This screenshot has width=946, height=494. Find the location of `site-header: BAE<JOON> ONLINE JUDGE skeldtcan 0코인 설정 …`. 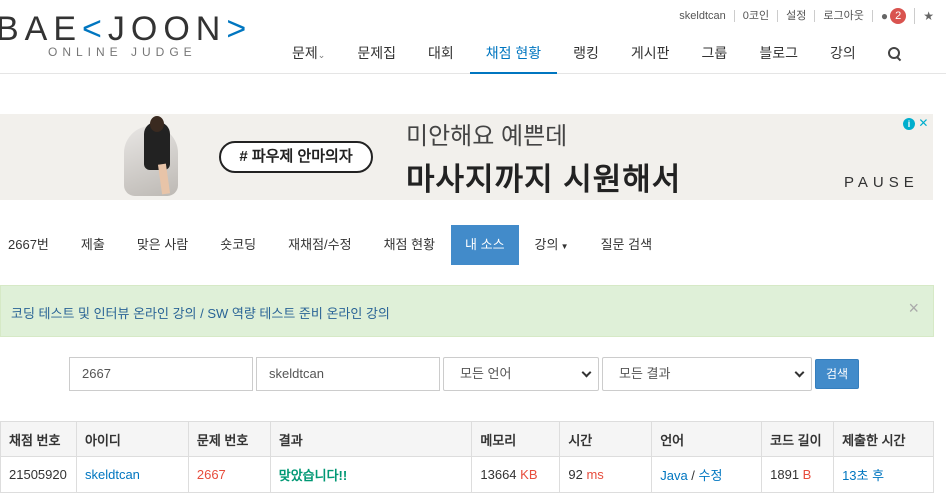

site-header: BAE<JOON> ONLINE JUDGE skeldtcan 0코인 설정 … is located at coordinates (473, 37).